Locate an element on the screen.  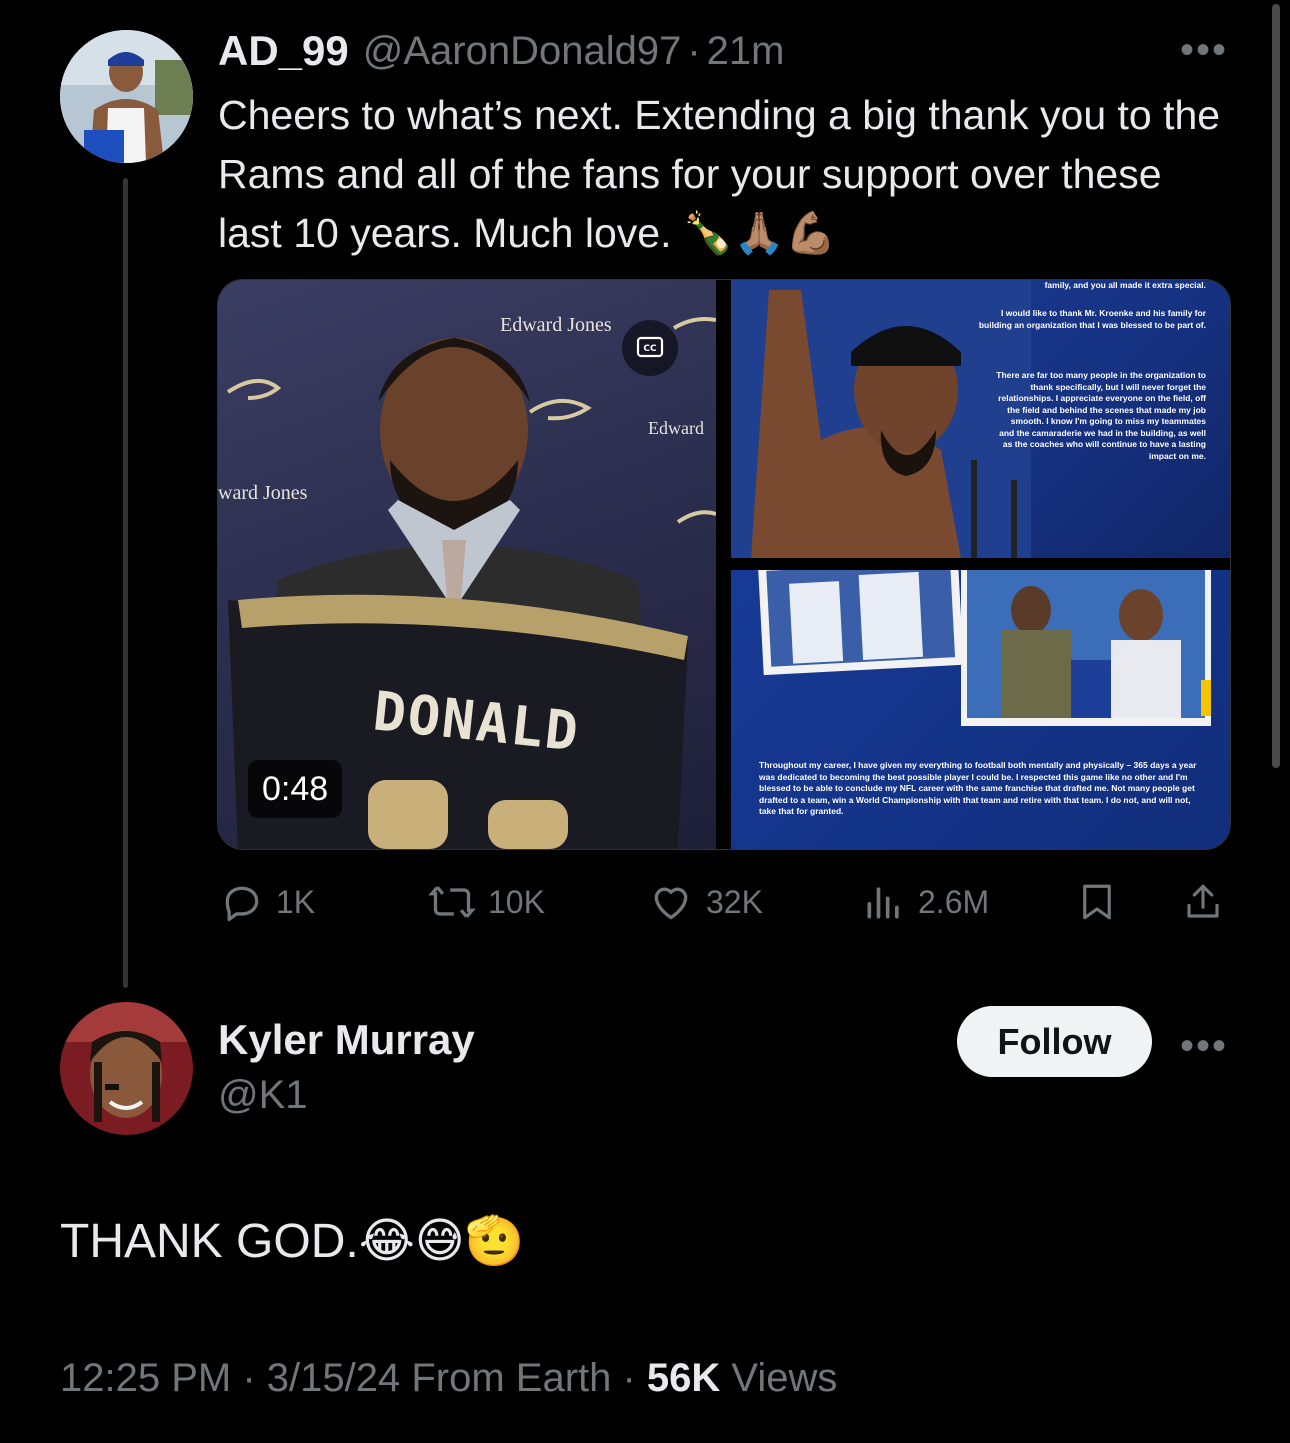
backdrop-sponsor-text-2: Edward is located at coordinates (676, 428).